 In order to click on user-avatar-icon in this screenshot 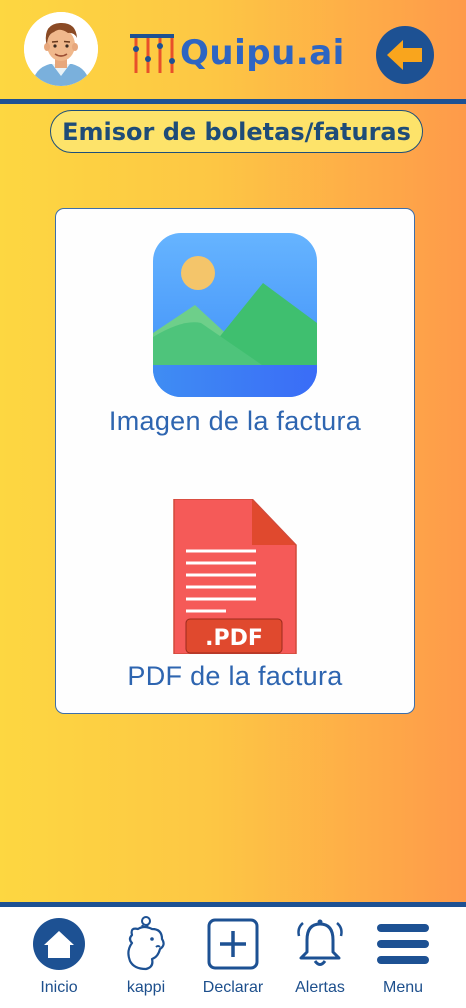, I will do `click(61, 49)`.